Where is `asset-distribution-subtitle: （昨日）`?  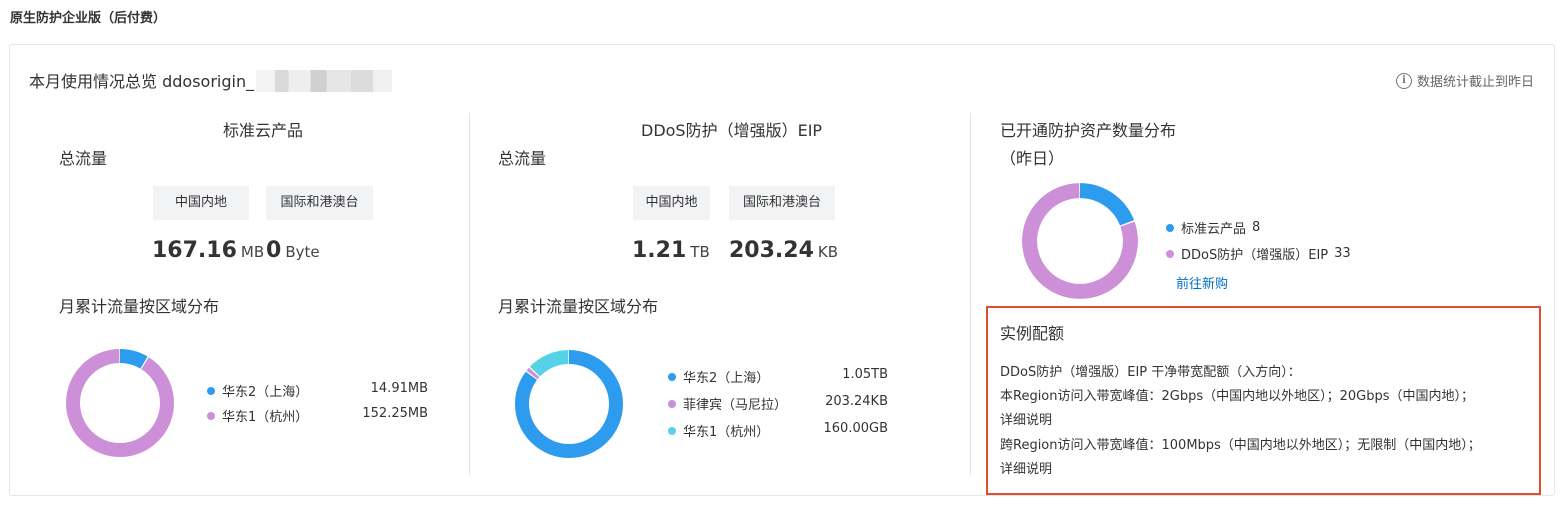 asset-distribution-subtitle: （昨日） is located at coordinates (1032, 158).